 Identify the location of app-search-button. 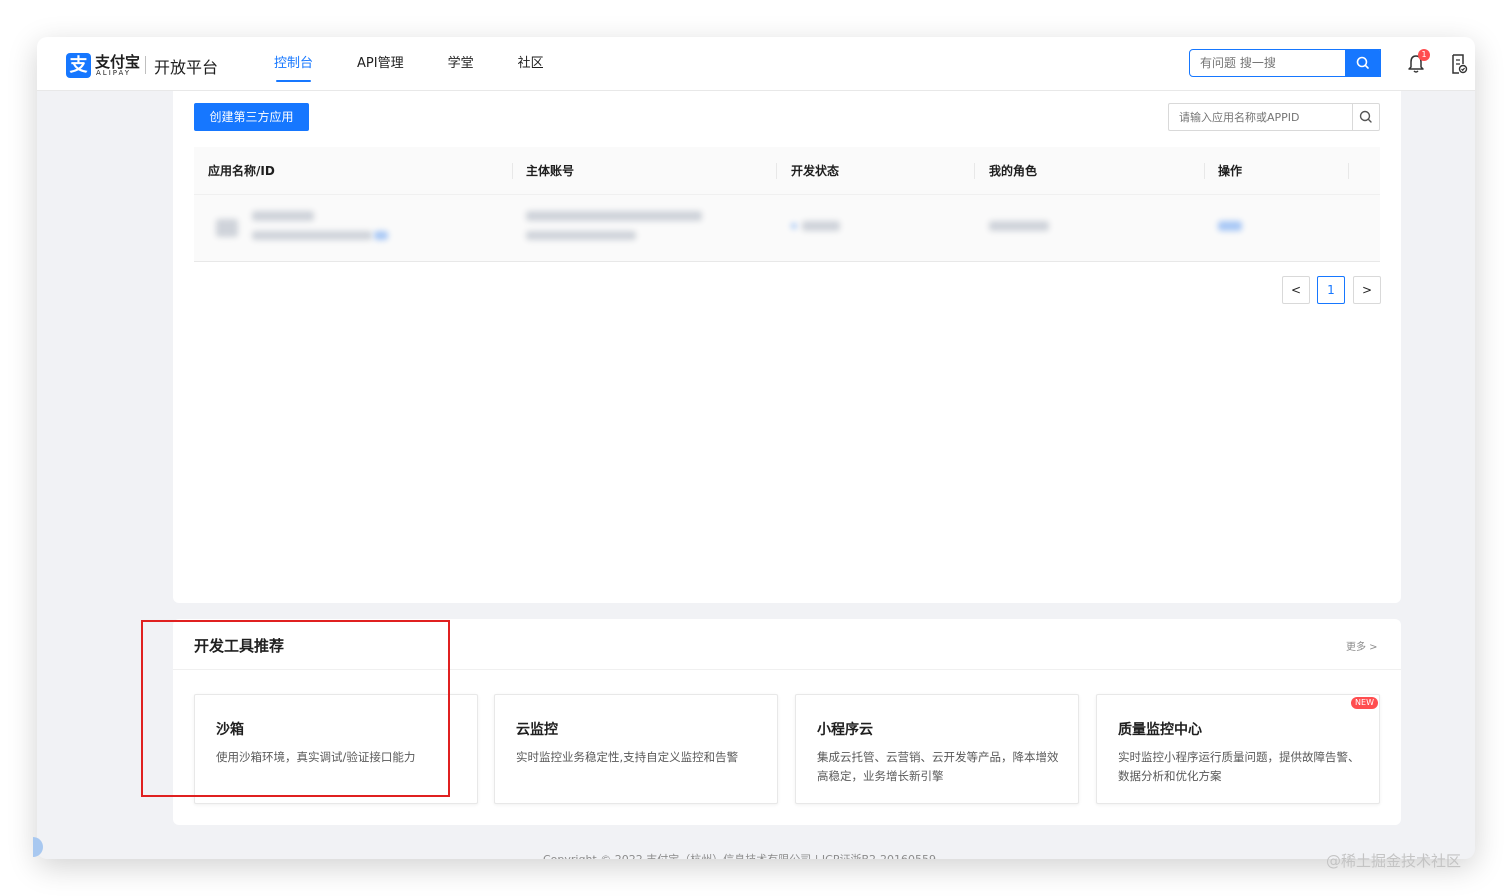
(1366, 117).